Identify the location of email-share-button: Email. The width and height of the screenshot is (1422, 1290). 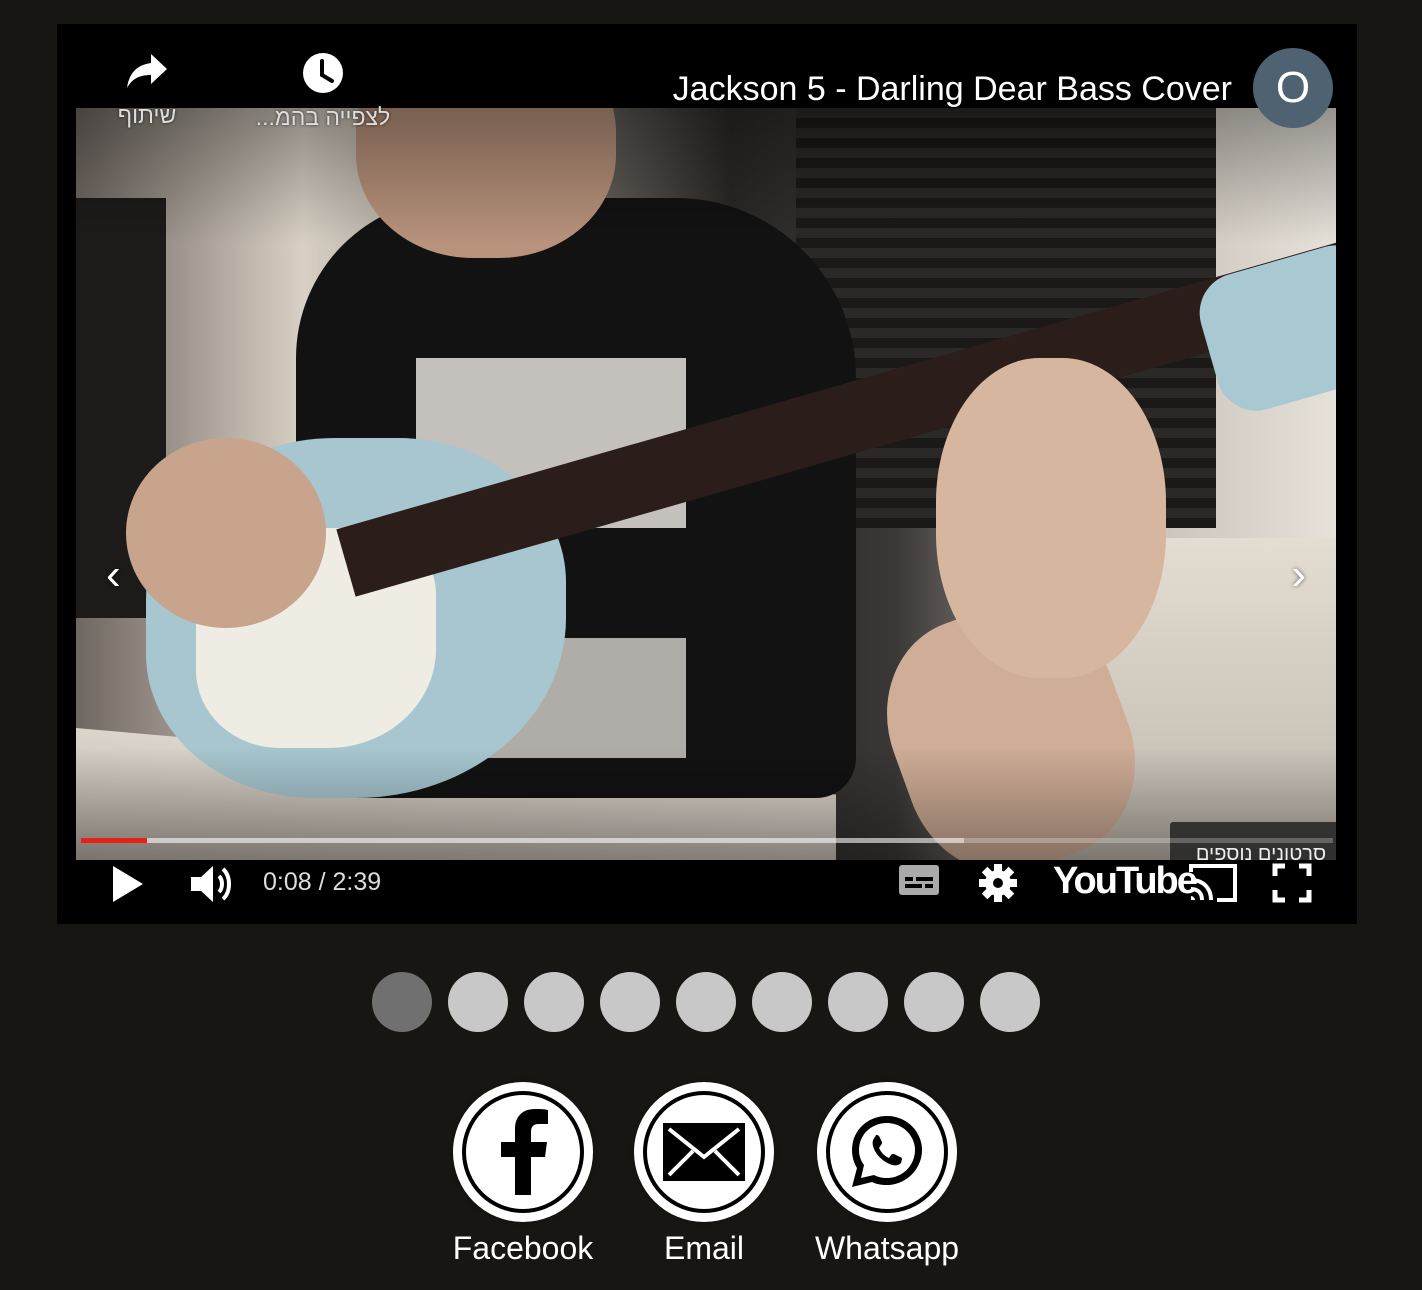
(704, 1175).